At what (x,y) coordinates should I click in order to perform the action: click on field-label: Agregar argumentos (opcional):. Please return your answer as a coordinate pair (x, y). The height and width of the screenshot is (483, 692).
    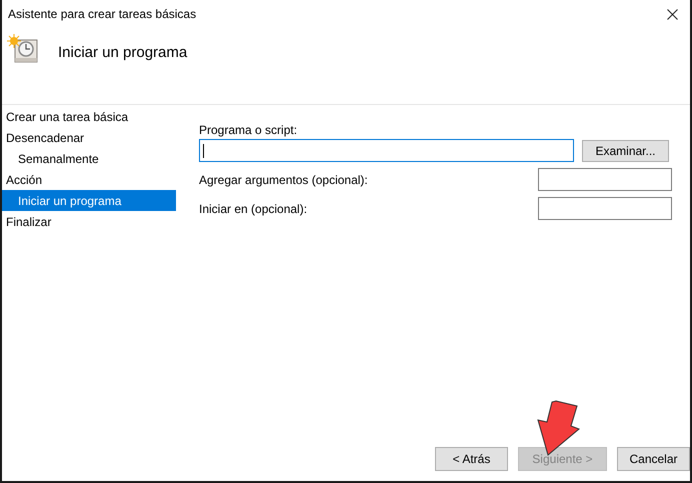
    Looking at the image, I should click on (283, 180).